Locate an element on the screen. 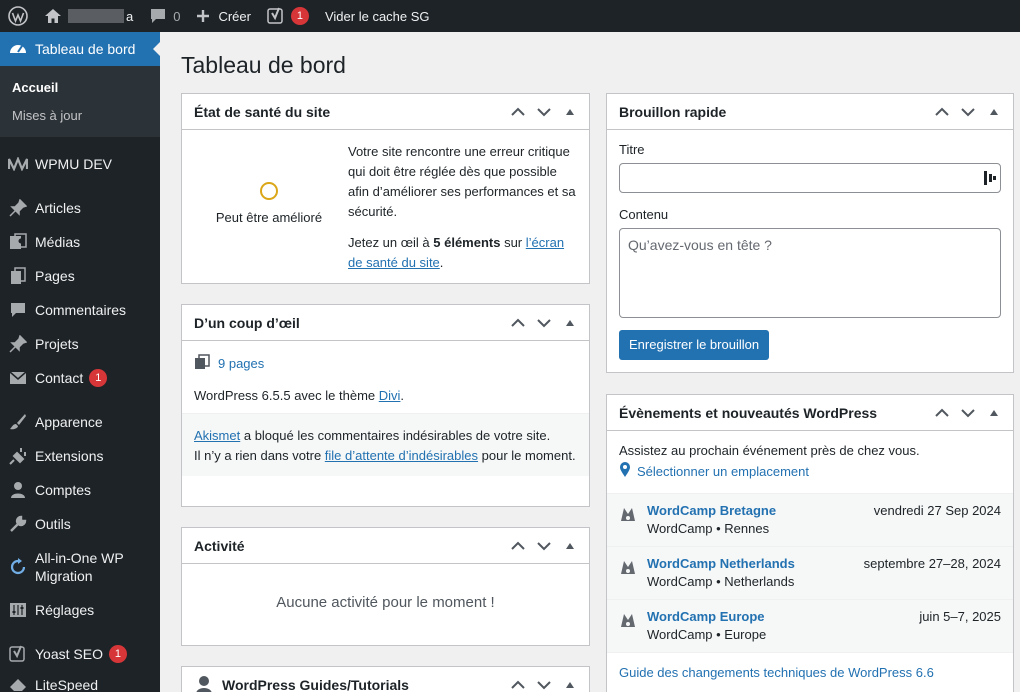 The image size is (1020, 692). sidebar-item-accounts: Comptes is located at coordinates (80, 490).